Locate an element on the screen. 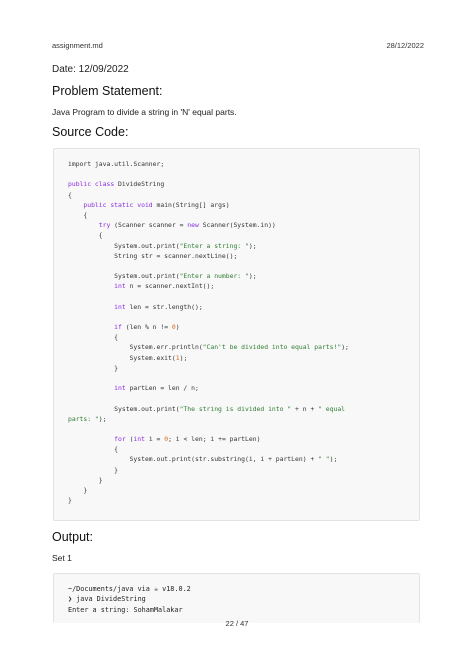 The height and width of the screenshot is (670, 474). code-token: len = str.length(); is located at coordinates (164, 306).